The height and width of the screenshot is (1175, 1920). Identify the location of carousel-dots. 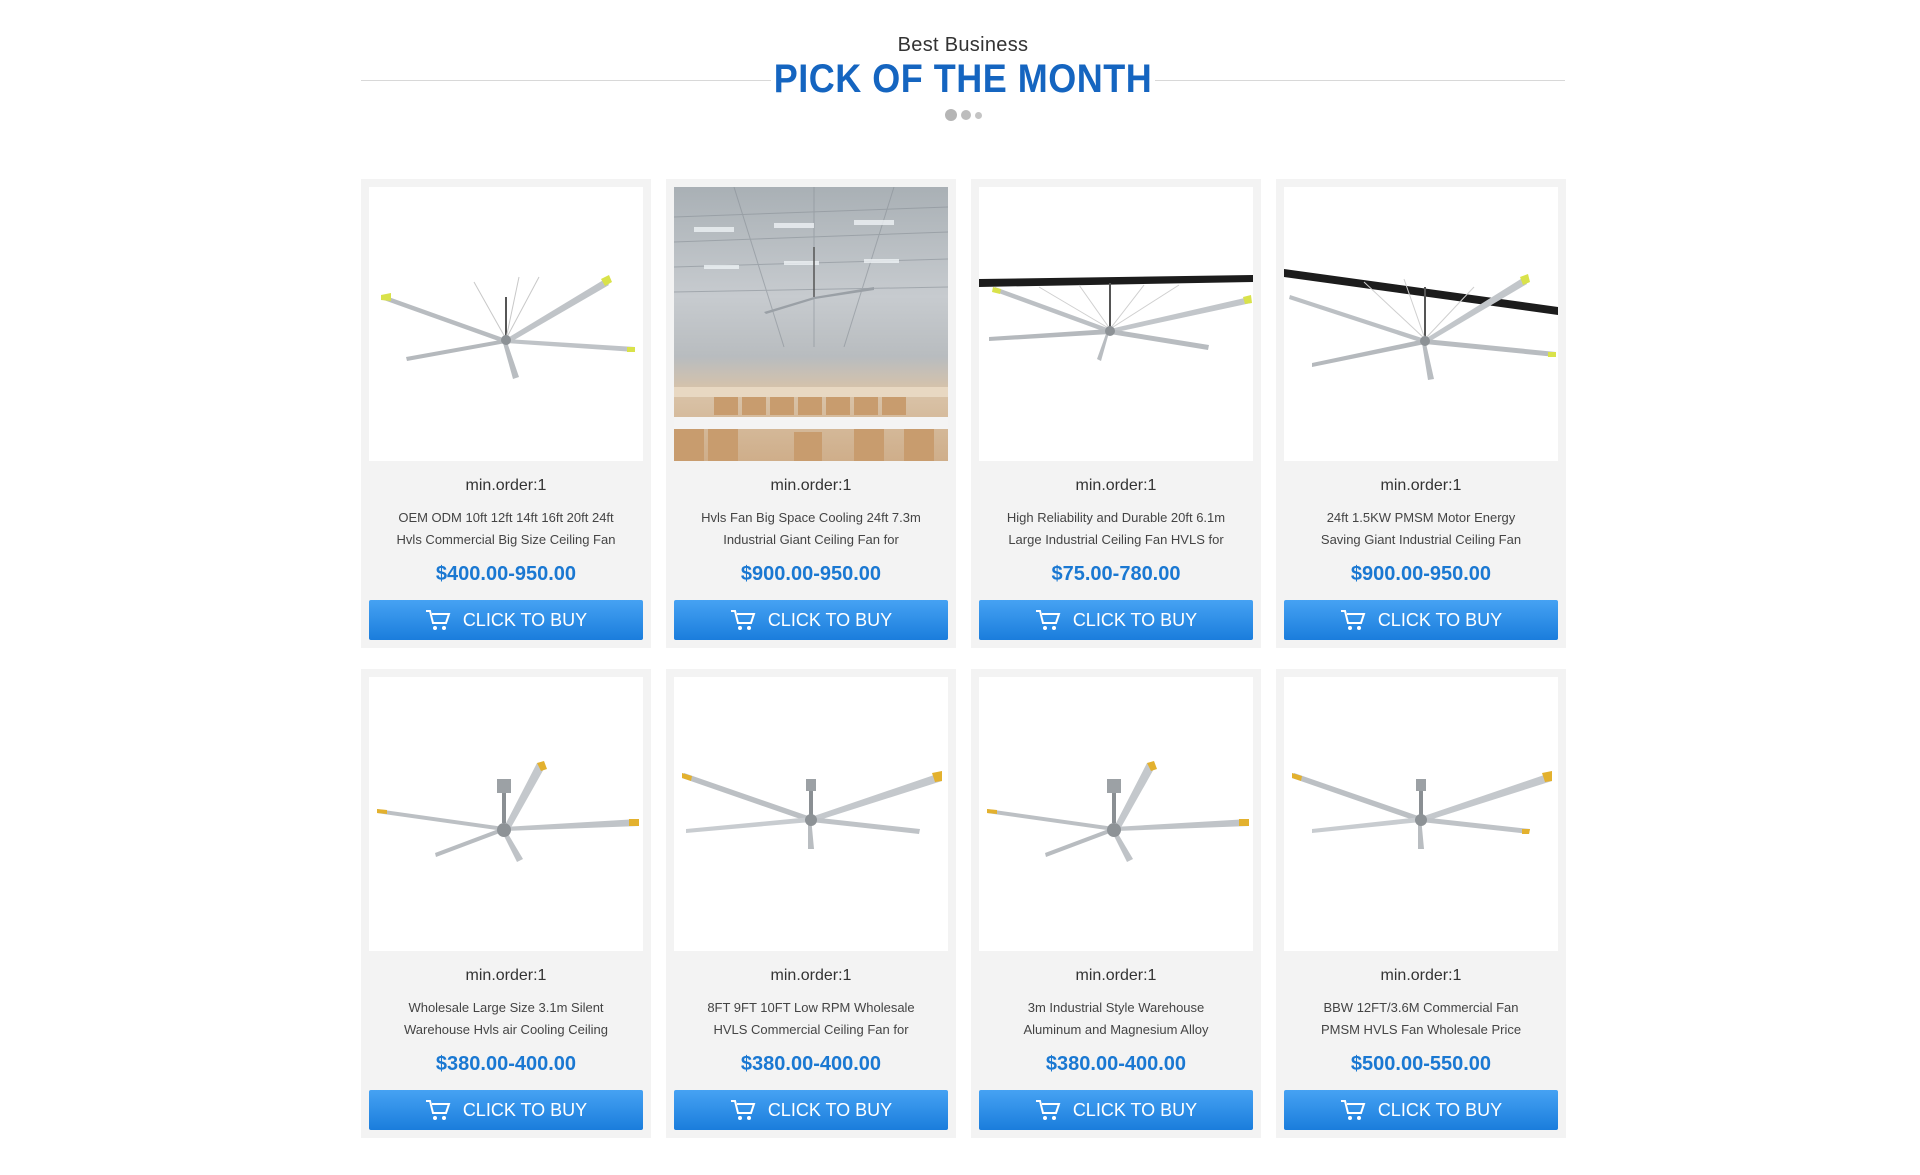
(963, 115).